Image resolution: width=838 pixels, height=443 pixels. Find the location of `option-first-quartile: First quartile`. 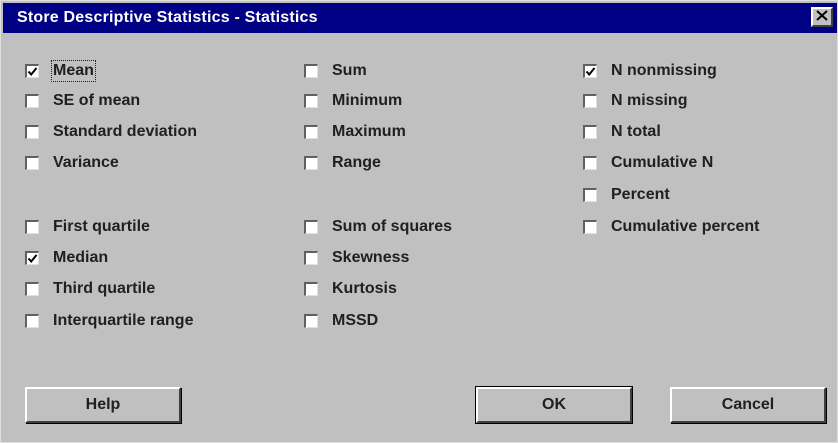

option-first-quartile: First quartile is located at coordinates (87, 227).